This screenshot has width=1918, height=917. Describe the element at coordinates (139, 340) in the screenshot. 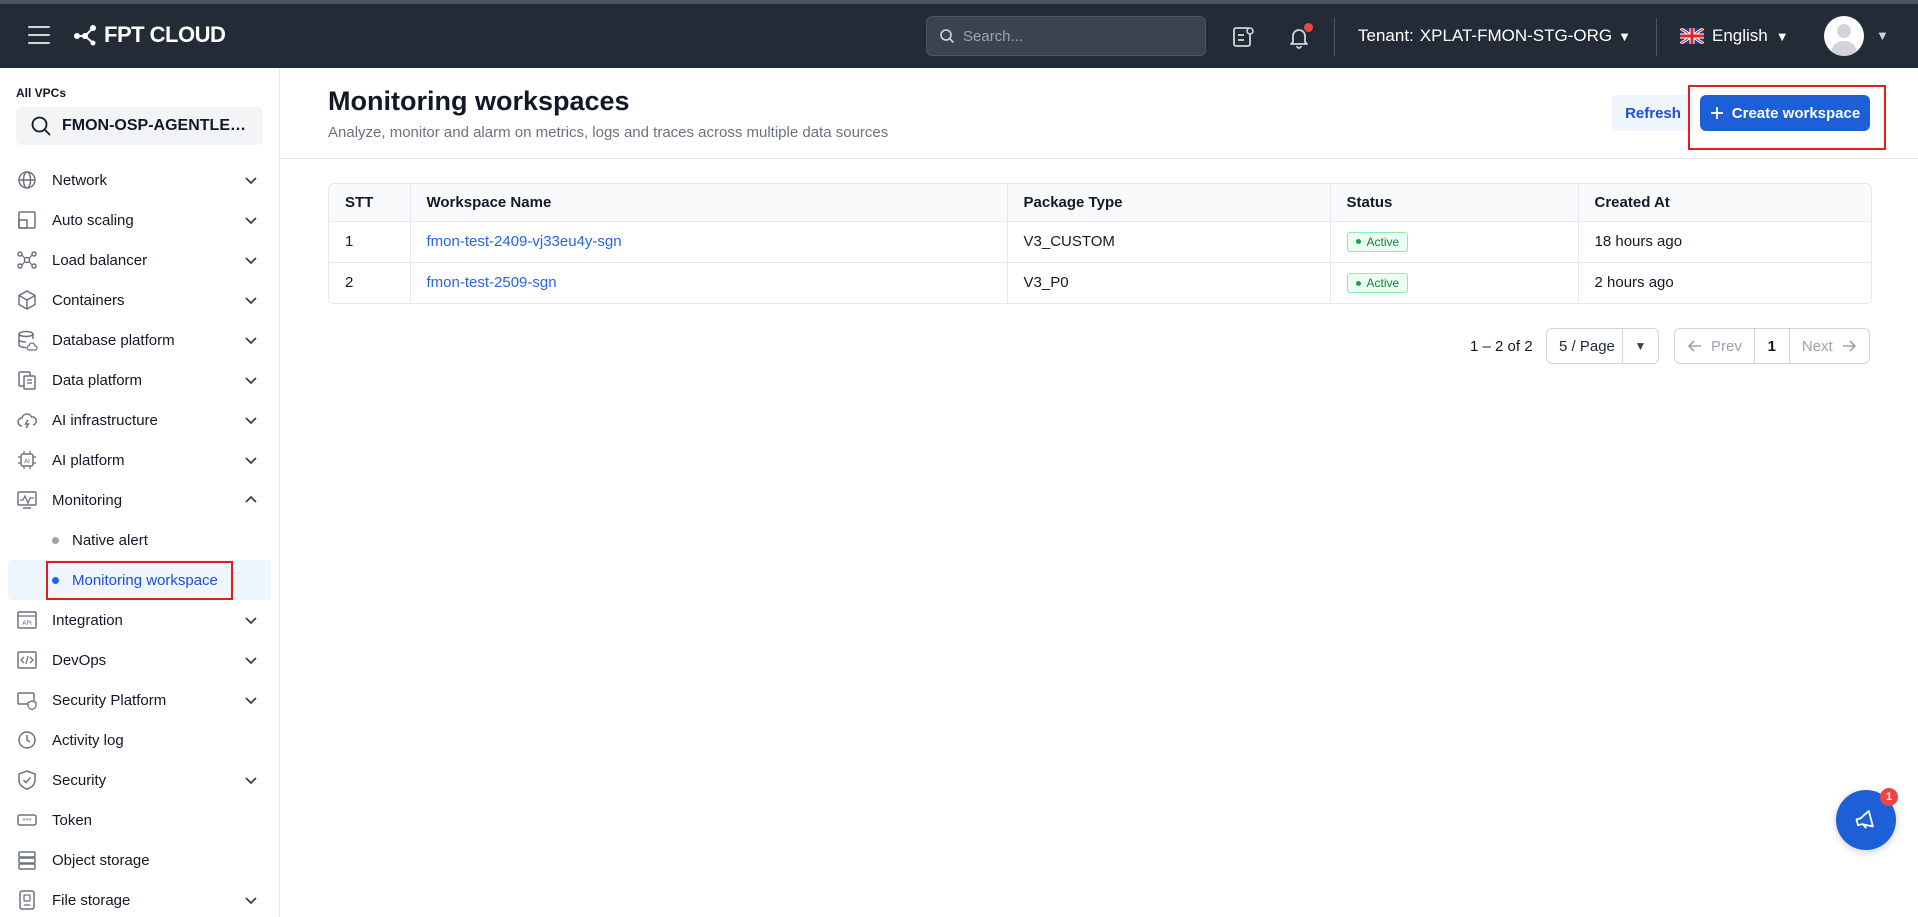

I see `sidebar-item-database-platform: Database platform` at that location.